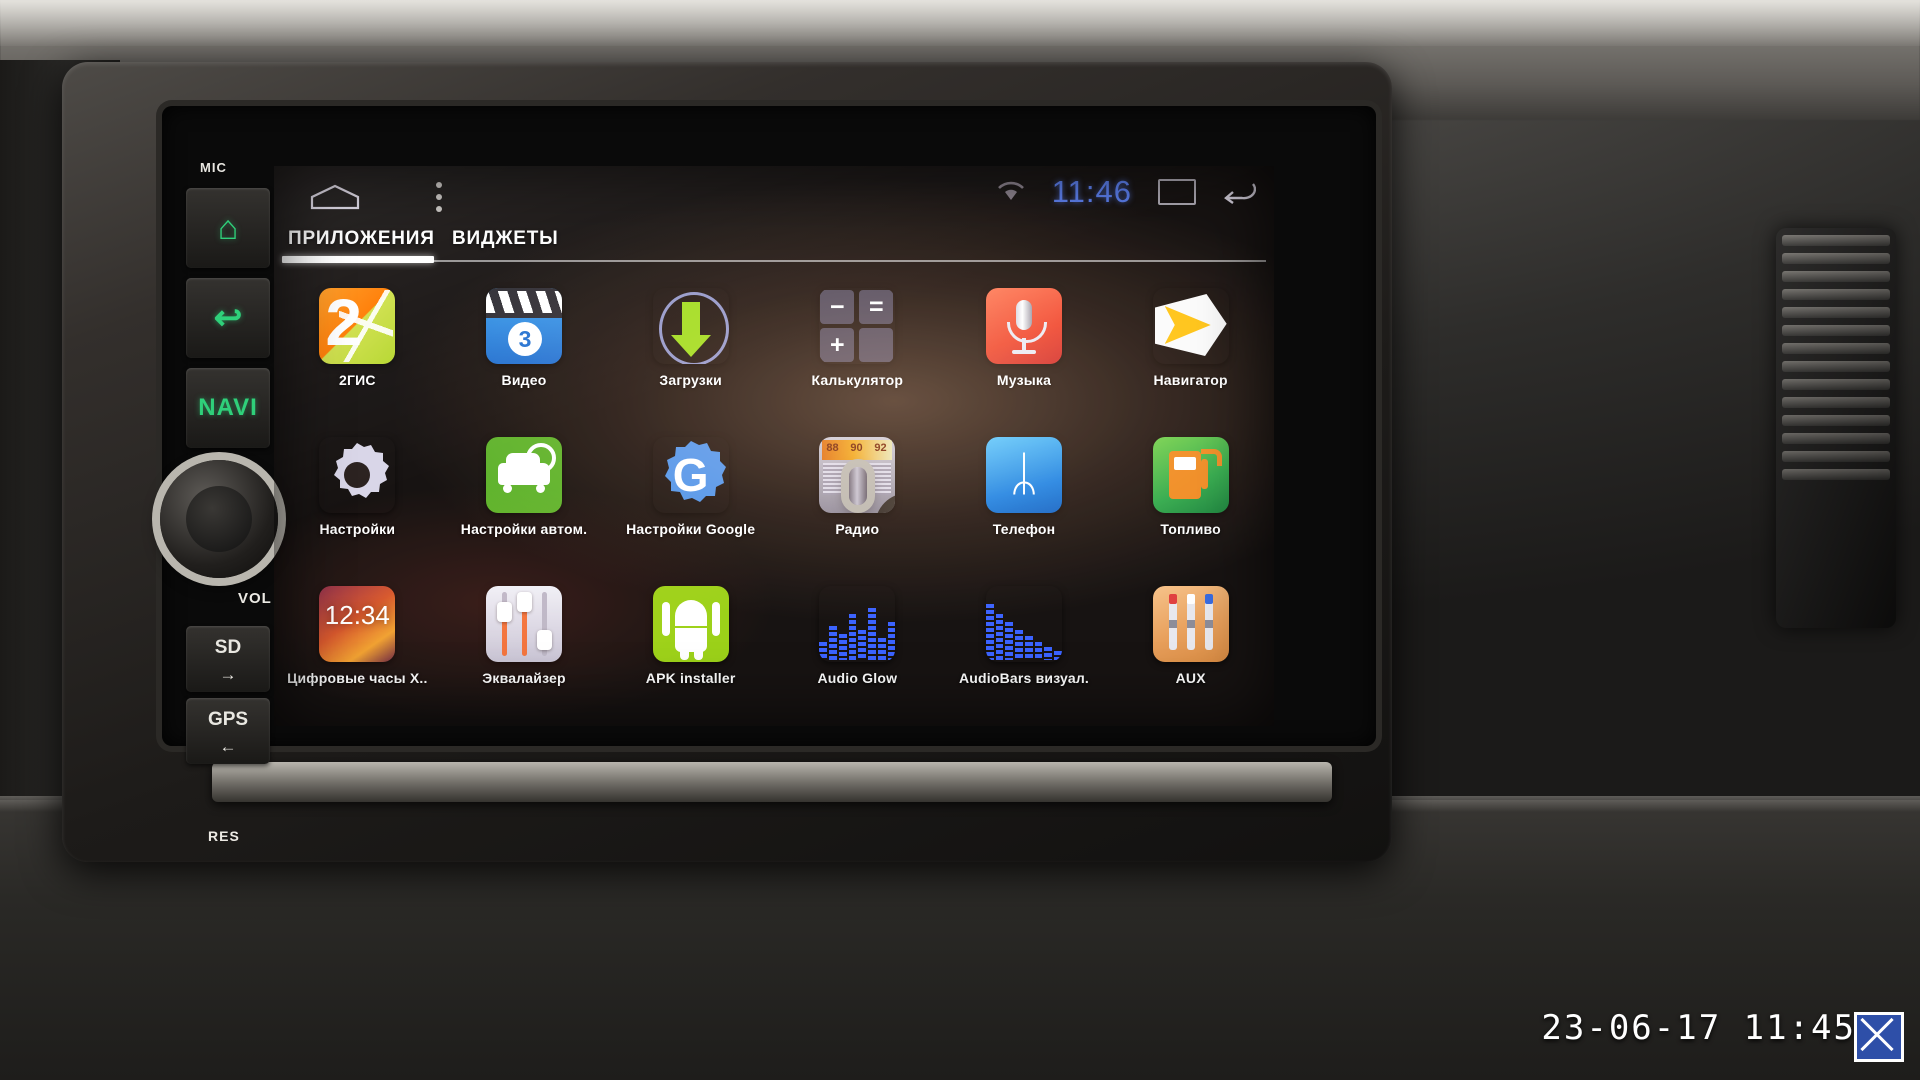  I want to click on aux-icon, so click(1190, 624).